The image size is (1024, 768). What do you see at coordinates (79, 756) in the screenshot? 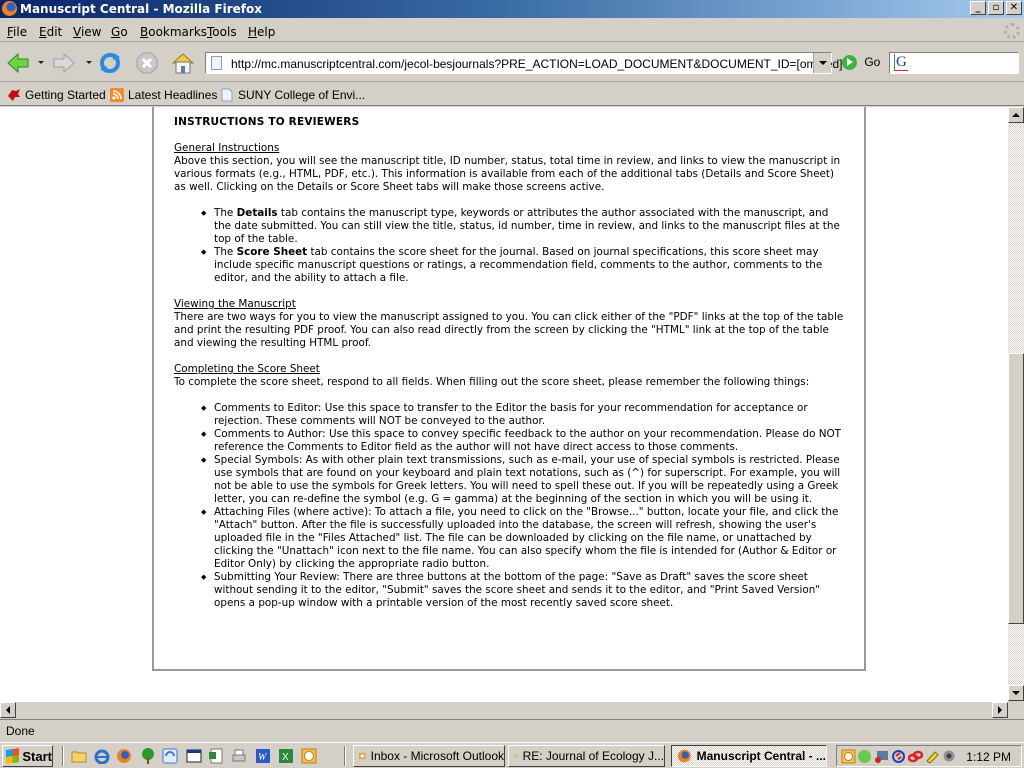
I see `folder-icon` at bounding box center [79, 756].